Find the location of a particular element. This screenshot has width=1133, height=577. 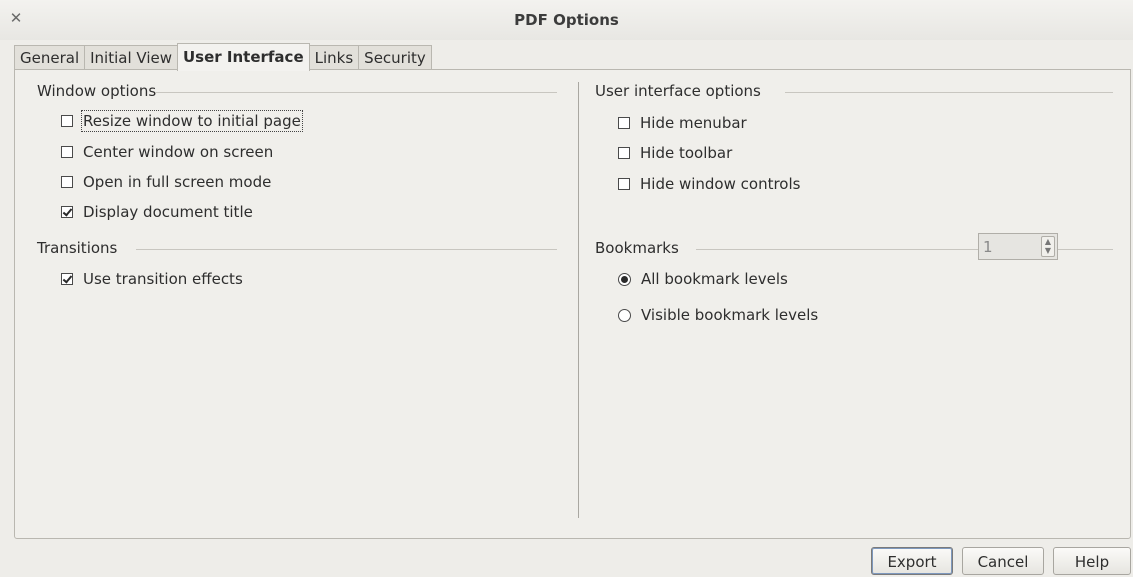

bookmark-level-spinbox: 1 ▲ ▼ is located at coordinates (1018, 246).